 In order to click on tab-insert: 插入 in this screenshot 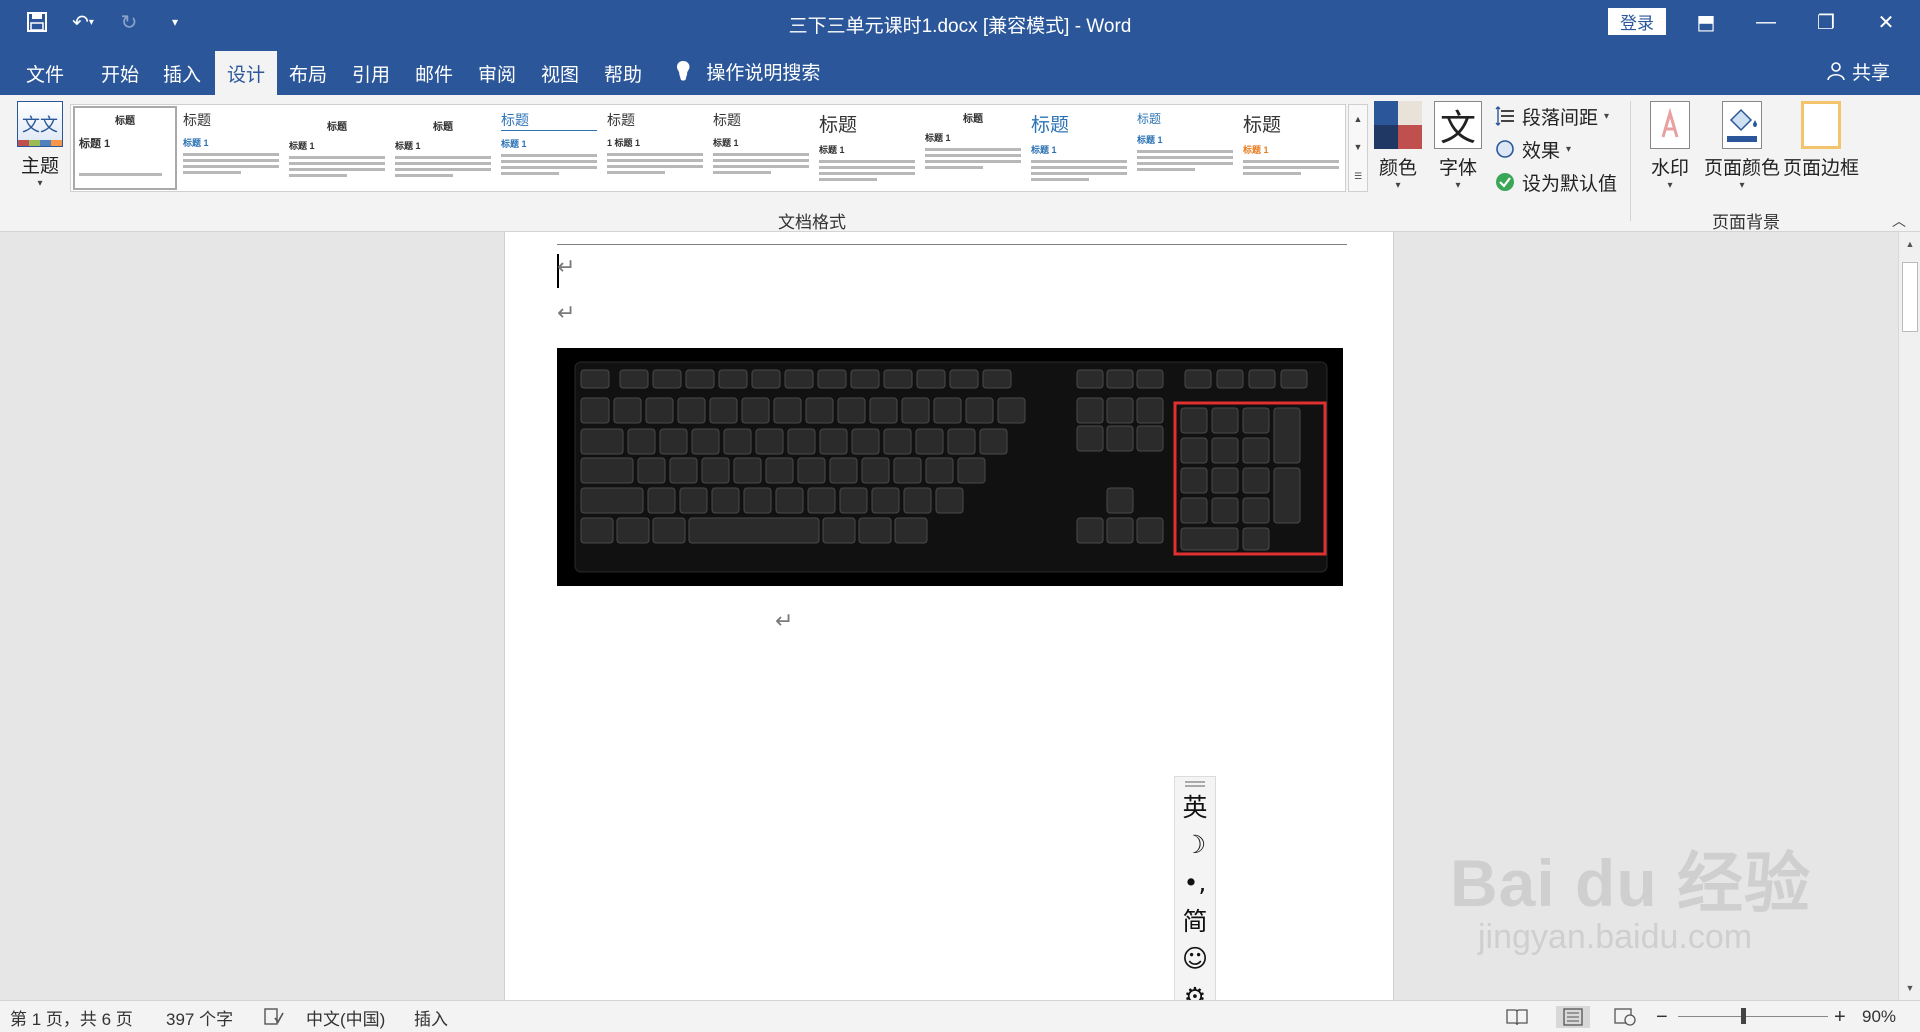, I will do `click(182, 73)`.